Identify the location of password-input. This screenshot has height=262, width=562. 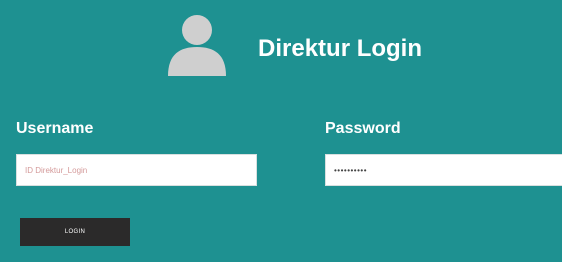
(443, 170).